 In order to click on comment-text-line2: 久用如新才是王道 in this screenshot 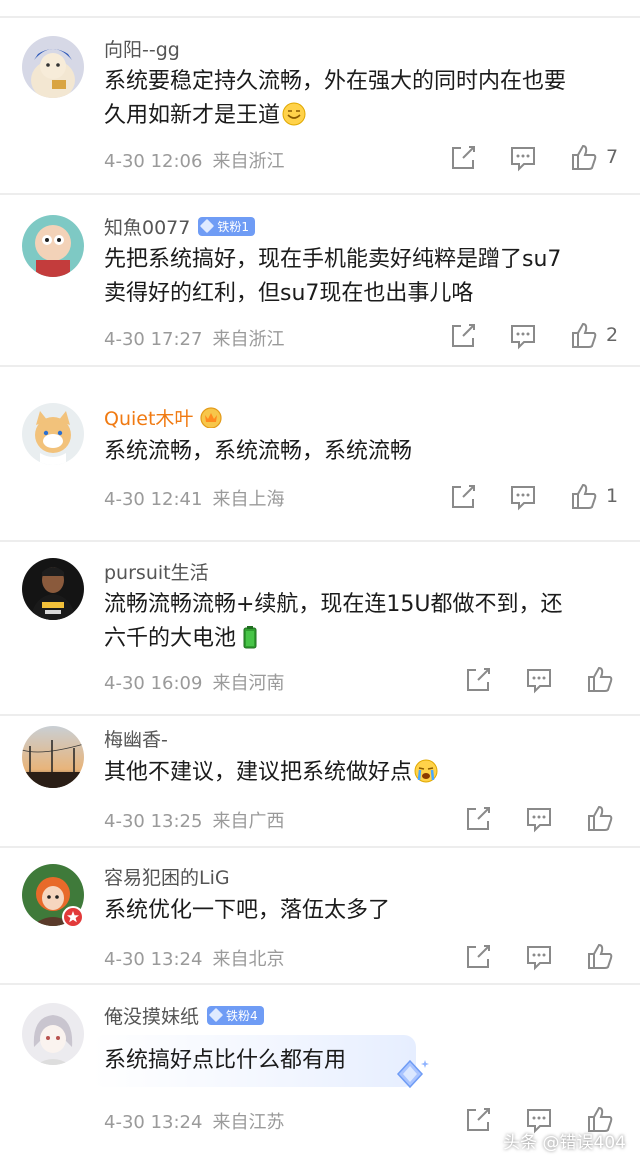, I will do `click(364, 116)`.